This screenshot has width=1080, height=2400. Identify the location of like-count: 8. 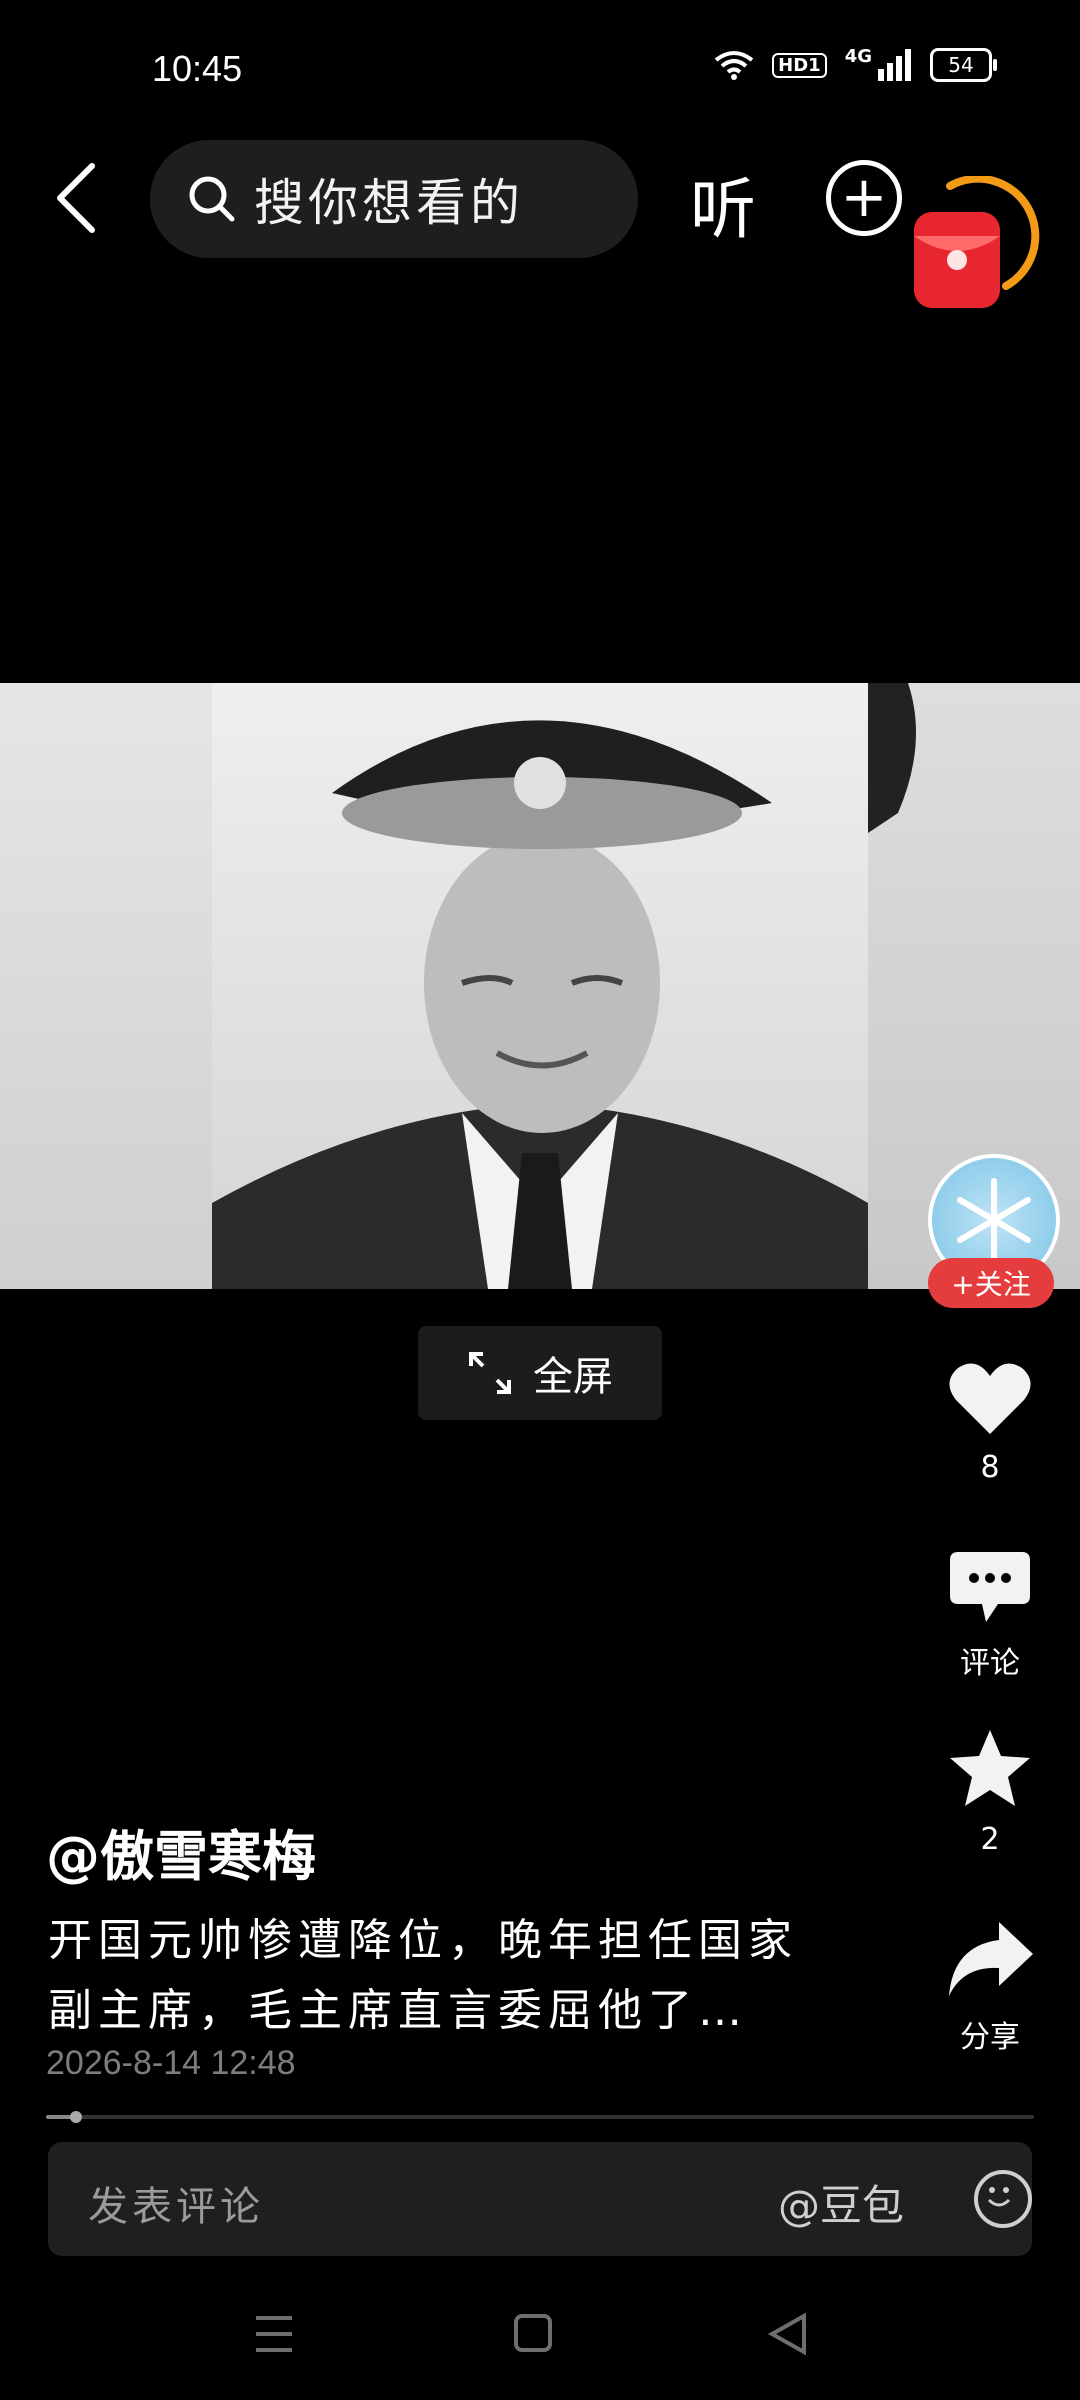
(990, 1467).